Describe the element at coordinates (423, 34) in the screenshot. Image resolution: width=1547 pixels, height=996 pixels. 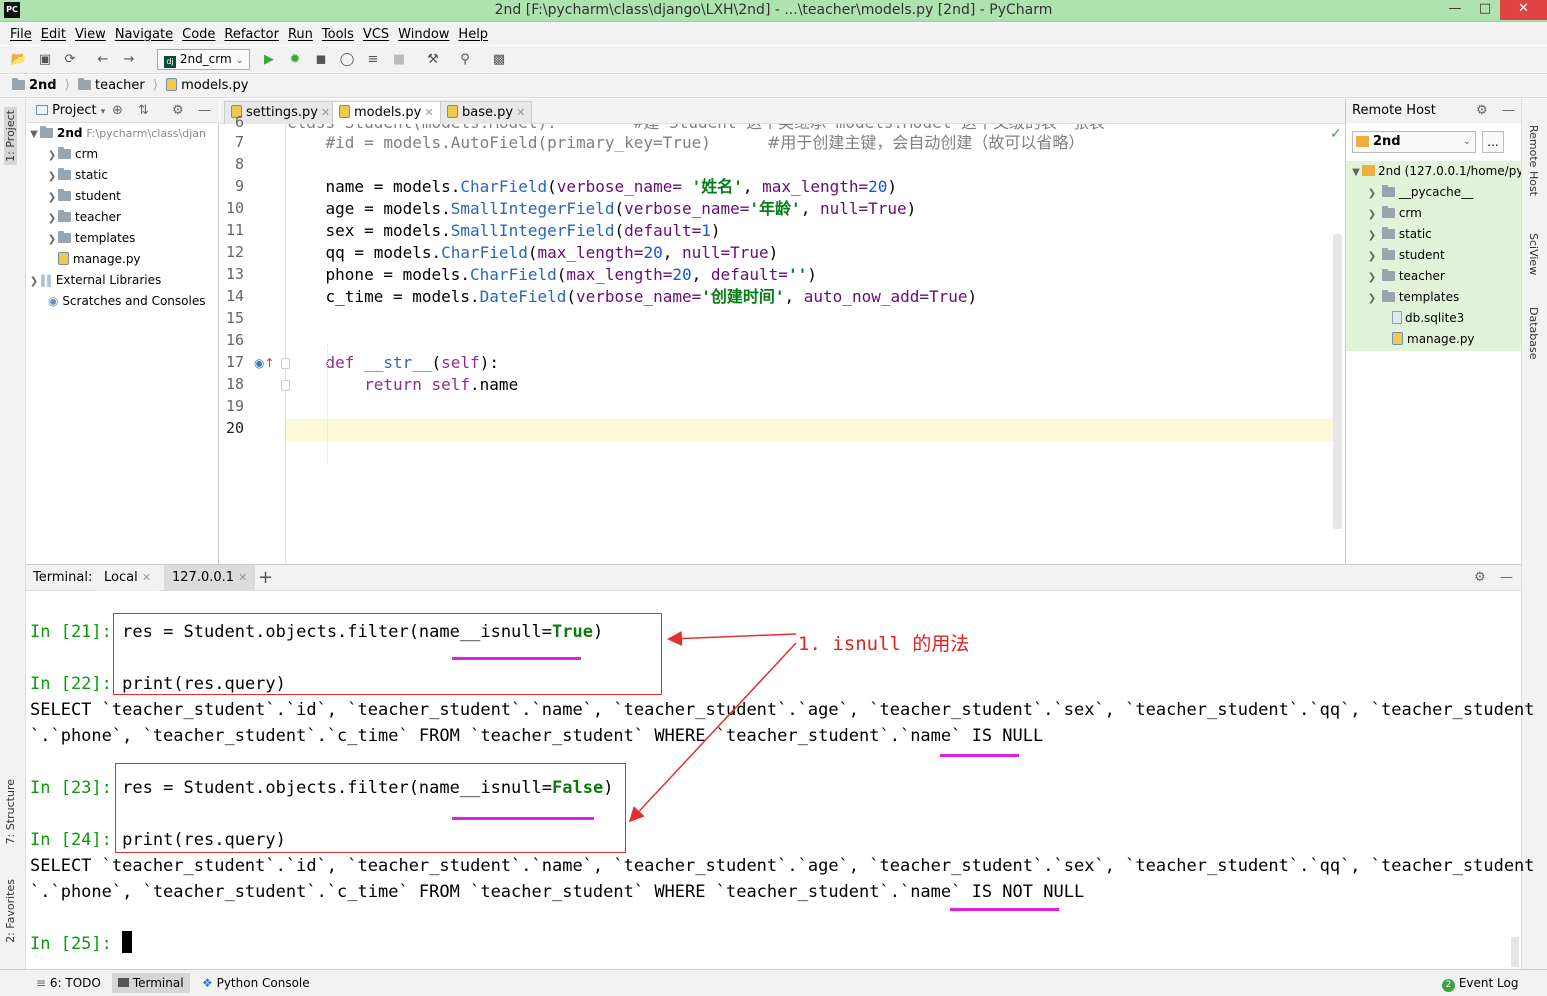
I see `menu-window: Window` at that location.